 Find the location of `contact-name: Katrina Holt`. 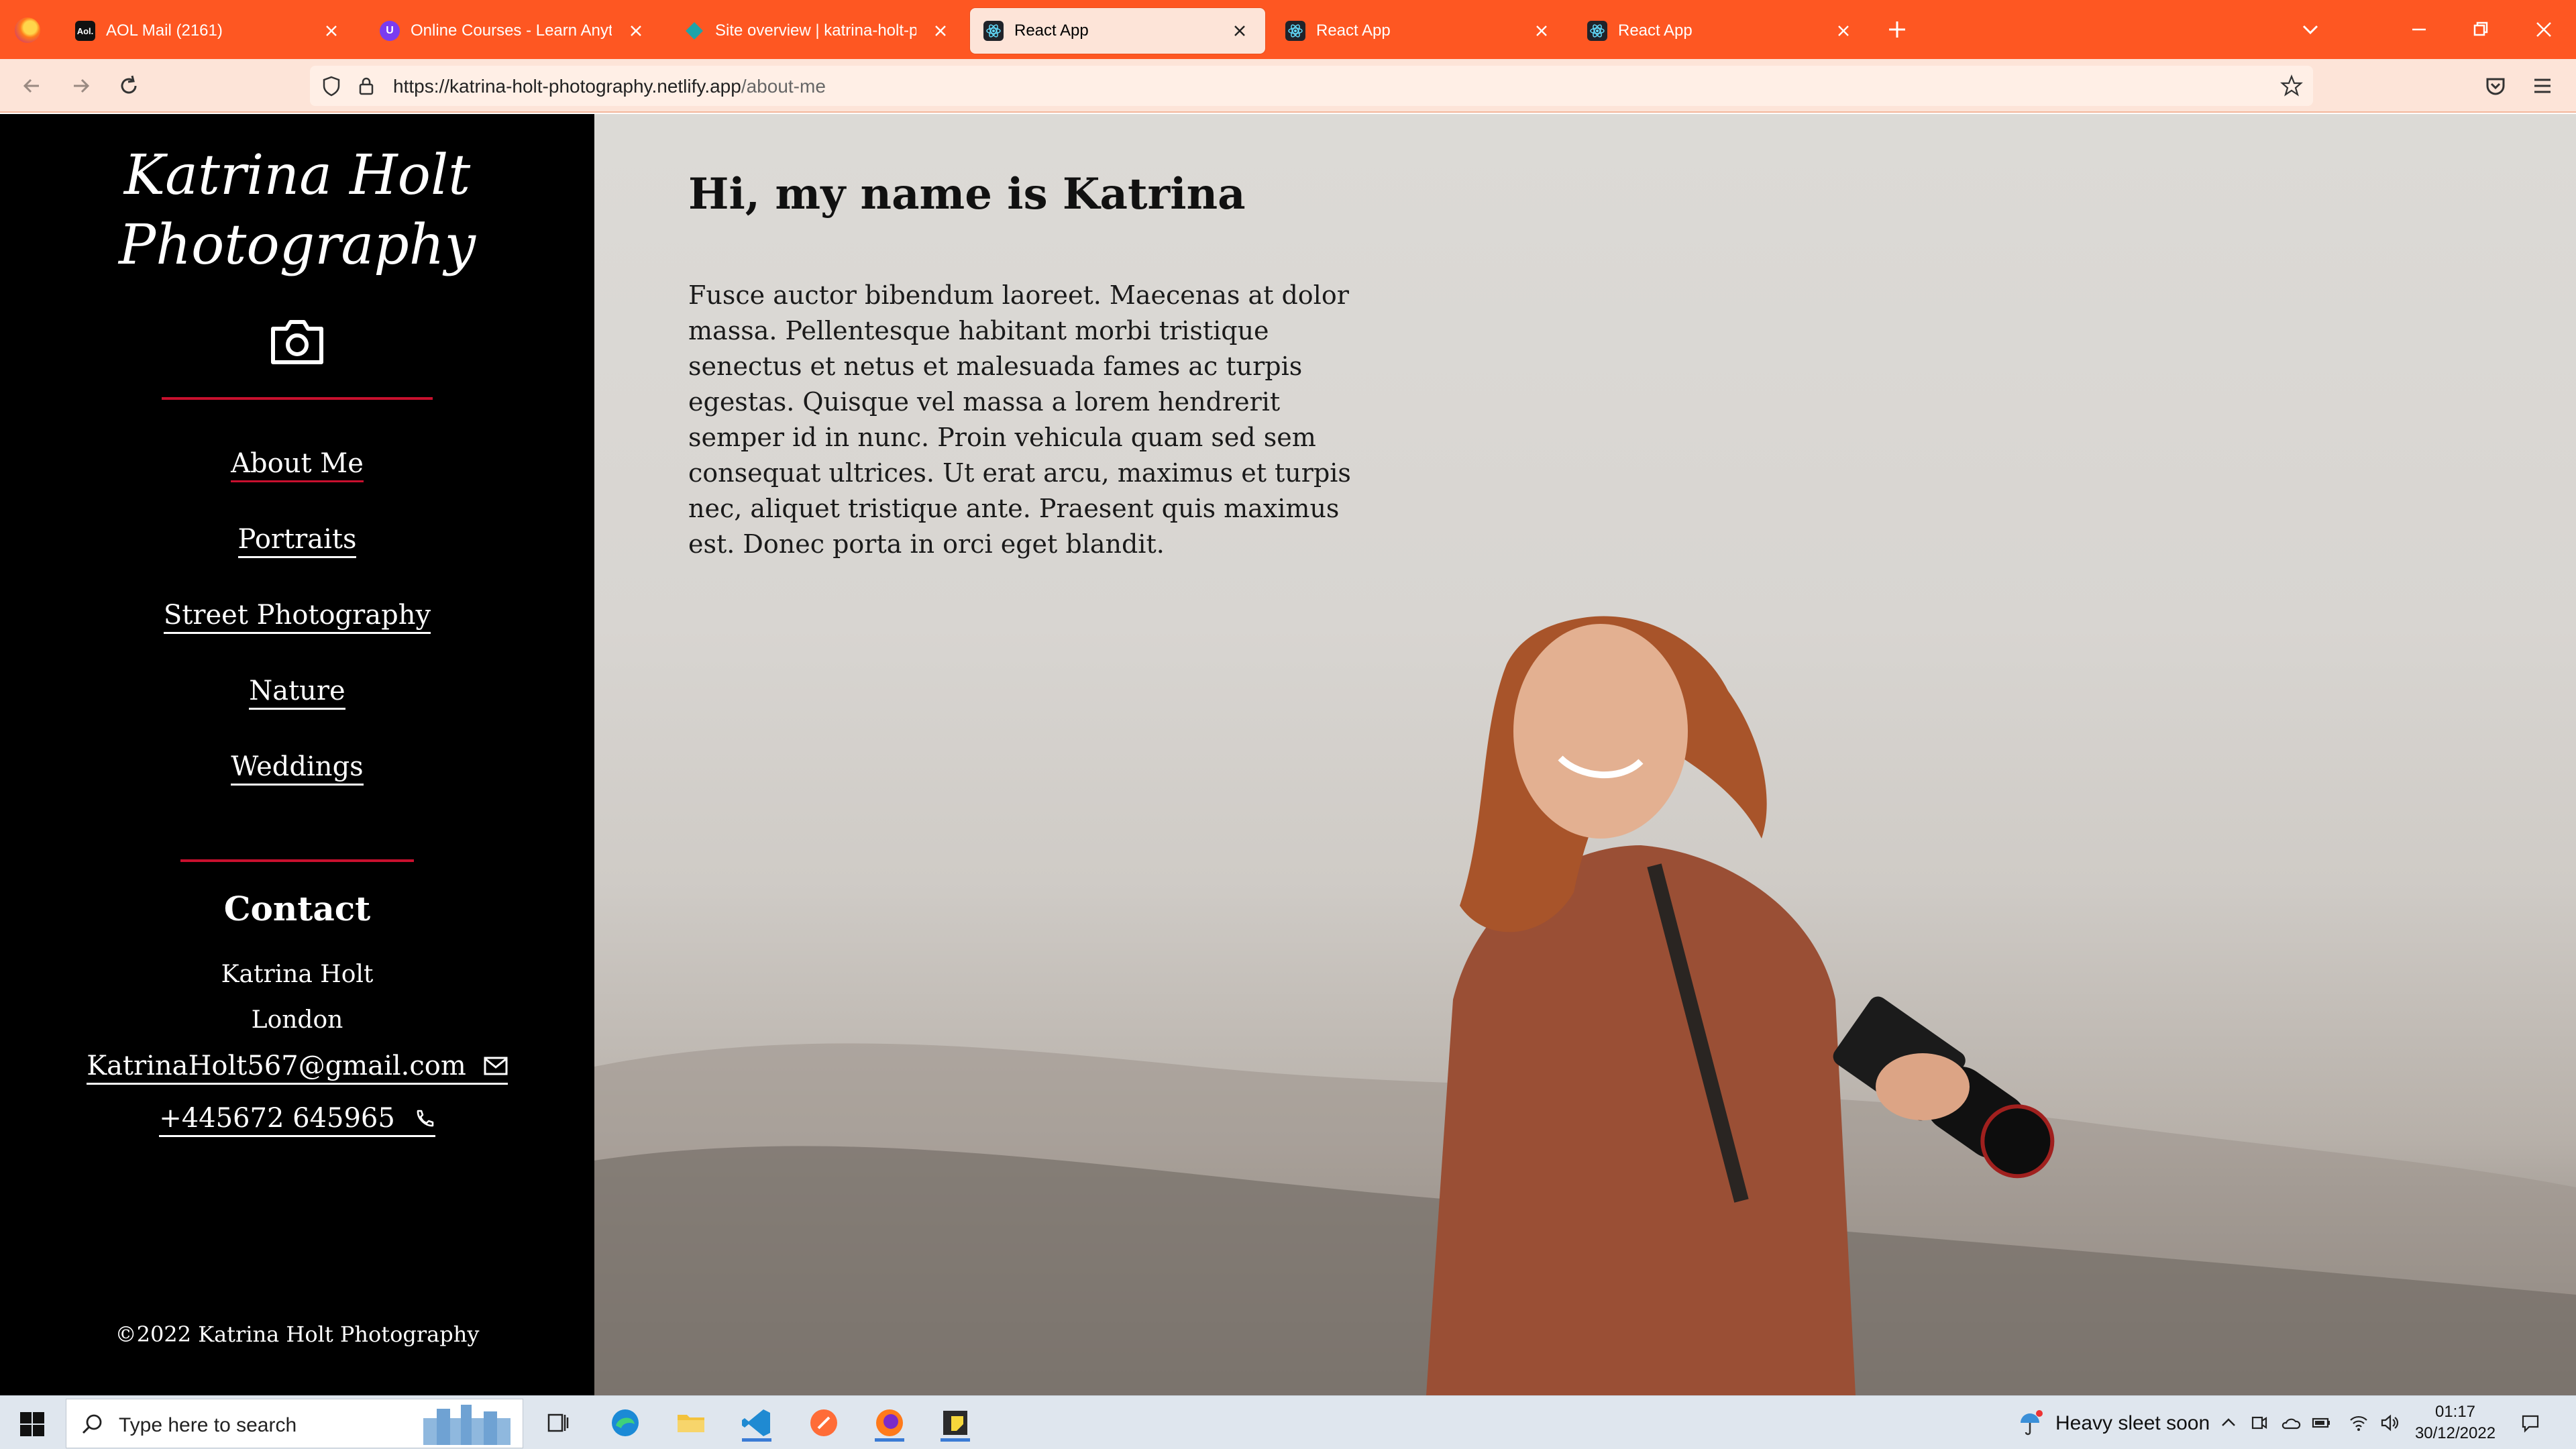

contact-name: Katrina Holt is located at coordinates (297, 974).